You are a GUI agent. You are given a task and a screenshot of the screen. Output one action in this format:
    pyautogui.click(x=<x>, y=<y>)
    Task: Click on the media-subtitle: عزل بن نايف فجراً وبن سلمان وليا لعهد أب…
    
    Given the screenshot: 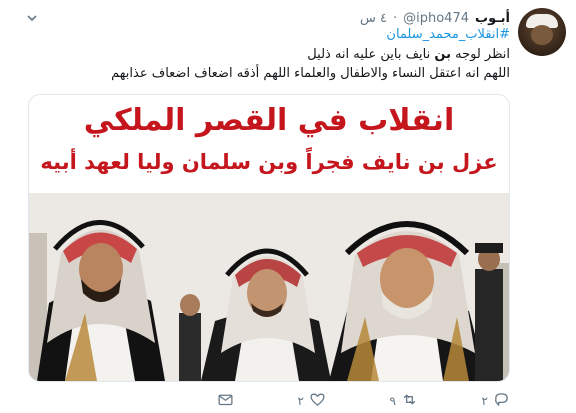 What is the action you would take?
    pyautogui.click(x=269, y=162)
    